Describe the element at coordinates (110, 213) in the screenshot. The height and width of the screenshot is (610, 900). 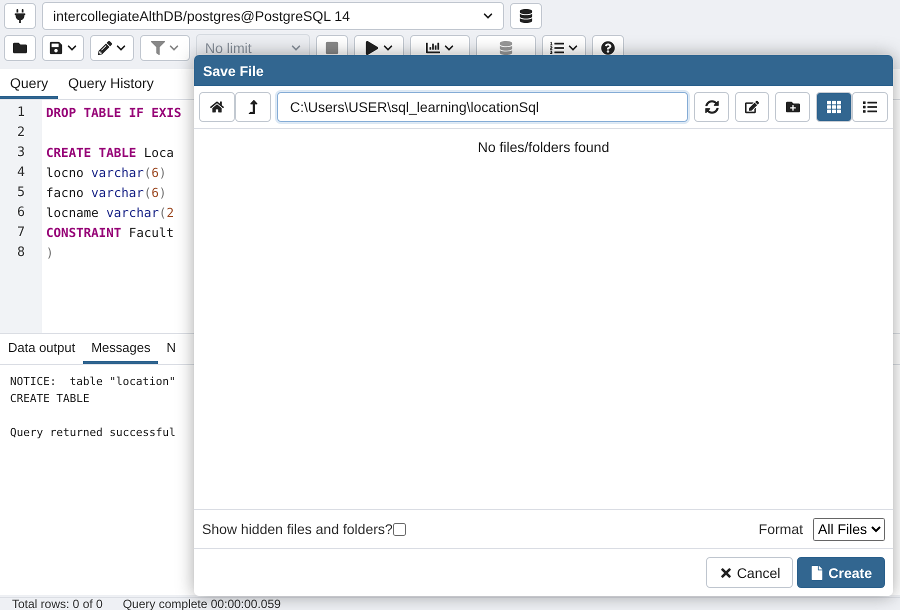
I see `code-line: locname varchar(2` at that location.